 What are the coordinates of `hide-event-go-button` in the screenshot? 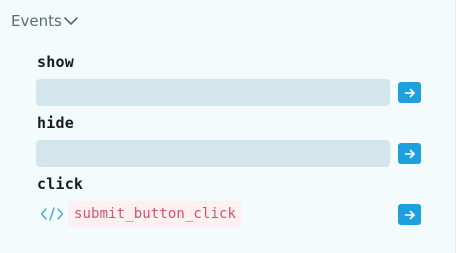 It's located at (409, 153).